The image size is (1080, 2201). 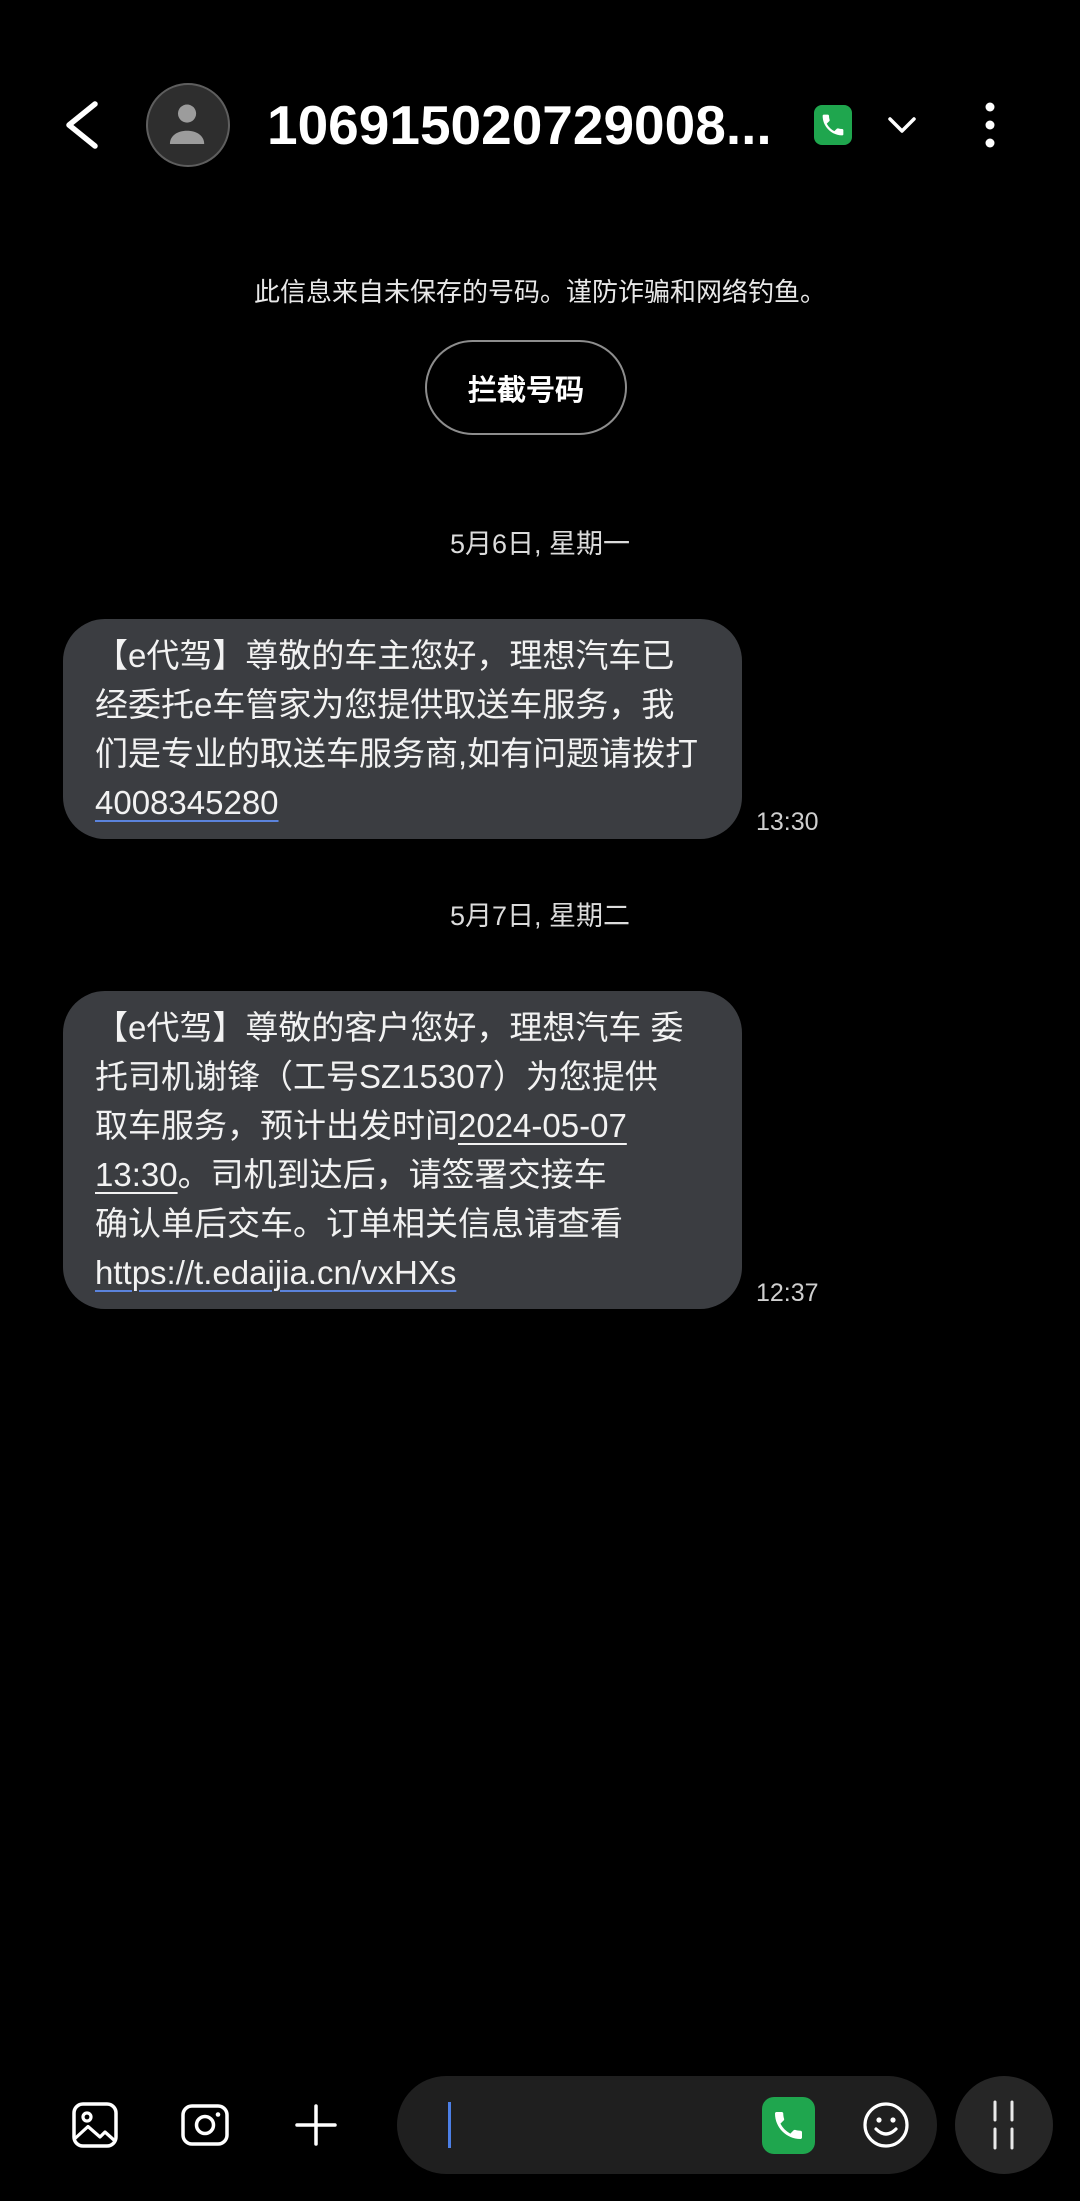 I want to click on message-line: 13:30。司机到达后，请签署交接车, so click(x=404, y=1174).